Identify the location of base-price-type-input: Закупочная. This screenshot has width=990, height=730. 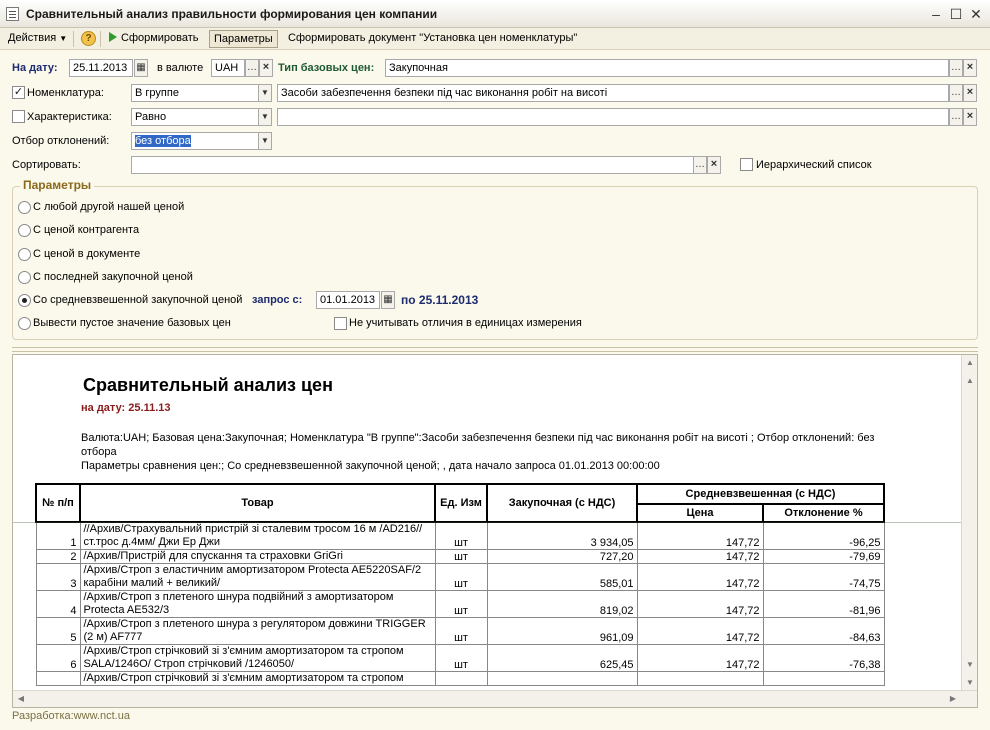
(667, 68).